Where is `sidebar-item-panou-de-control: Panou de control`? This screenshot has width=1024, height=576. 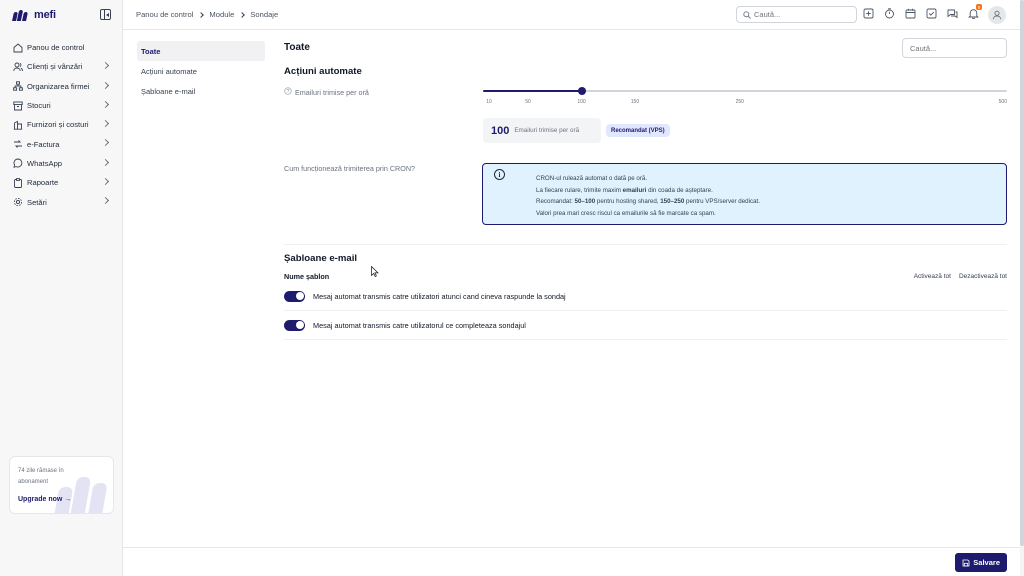
sidebar-item-panou-de-control: Panou de control is located at coordinates (61, 47).